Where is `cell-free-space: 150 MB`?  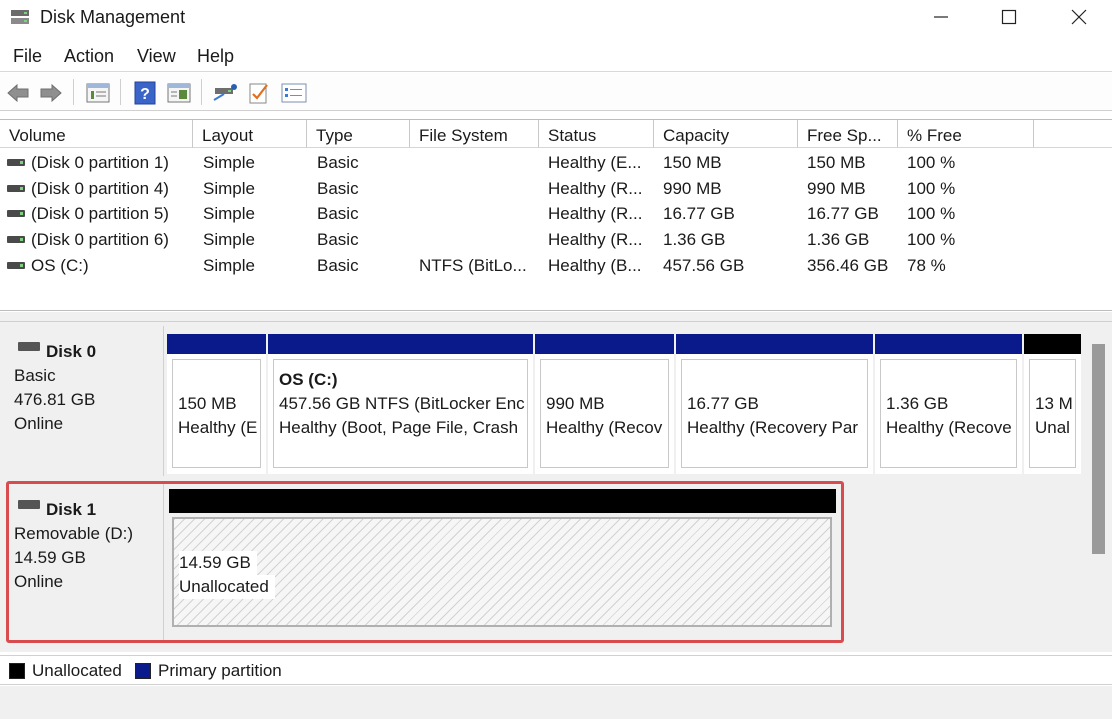
cell-free-space: 150 MB is located at coordinates (836, 162).